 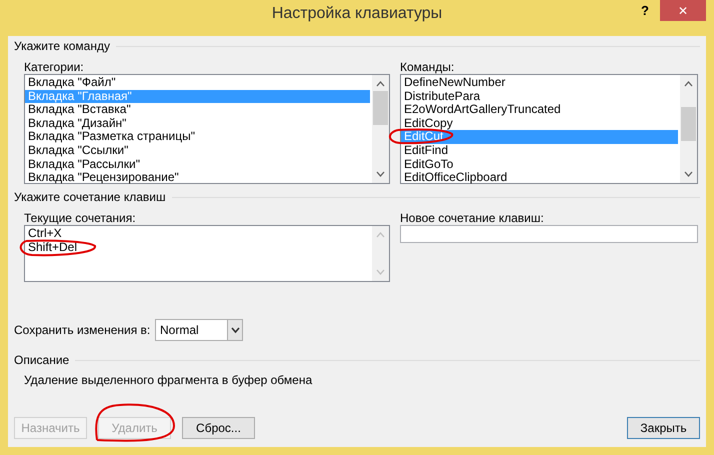 What do you see at coordinates (197, 165) in the screenshot?
I see `list-item: Вкладка "Рассылки"` at bounding box center [197, 165].